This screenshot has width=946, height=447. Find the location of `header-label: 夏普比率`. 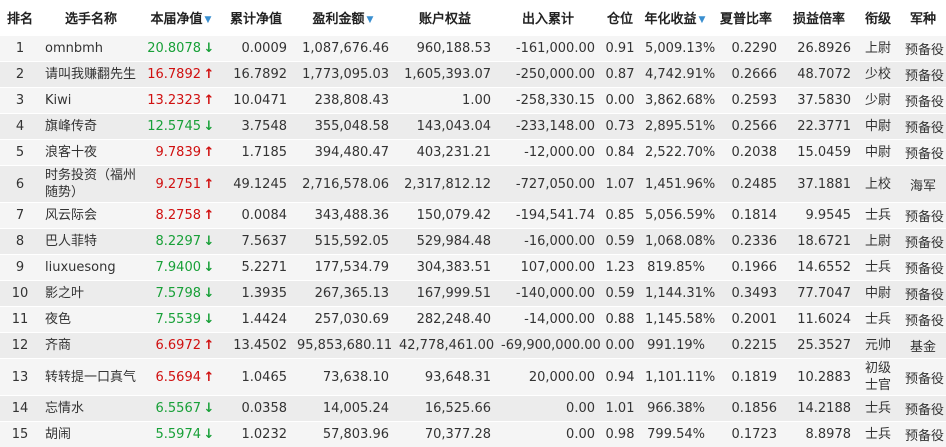

header-label: 夏普比率 is located at coordinates (746, 19).